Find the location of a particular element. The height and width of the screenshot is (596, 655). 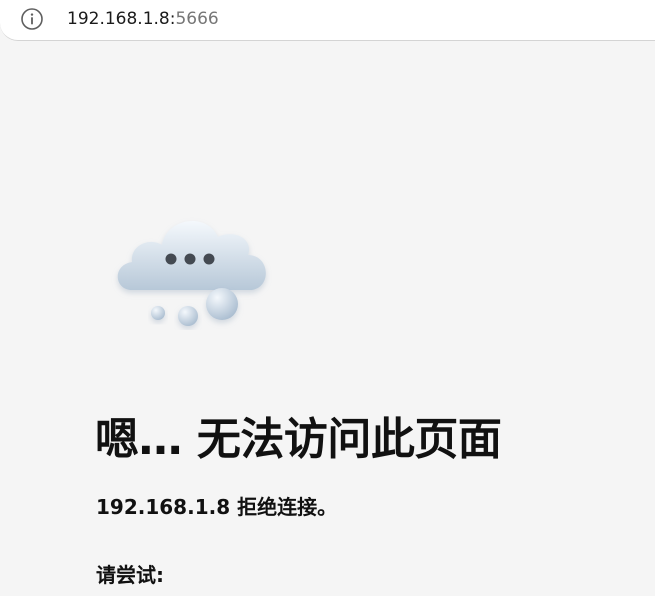

info-icon is located at coordinates (32, 19).